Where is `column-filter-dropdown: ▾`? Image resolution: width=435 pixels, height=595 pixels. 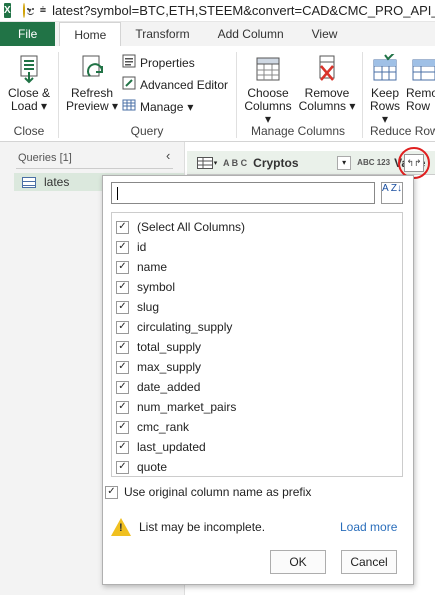 column-filter-dropdown: ▾ is located at coordinates (344, 162).